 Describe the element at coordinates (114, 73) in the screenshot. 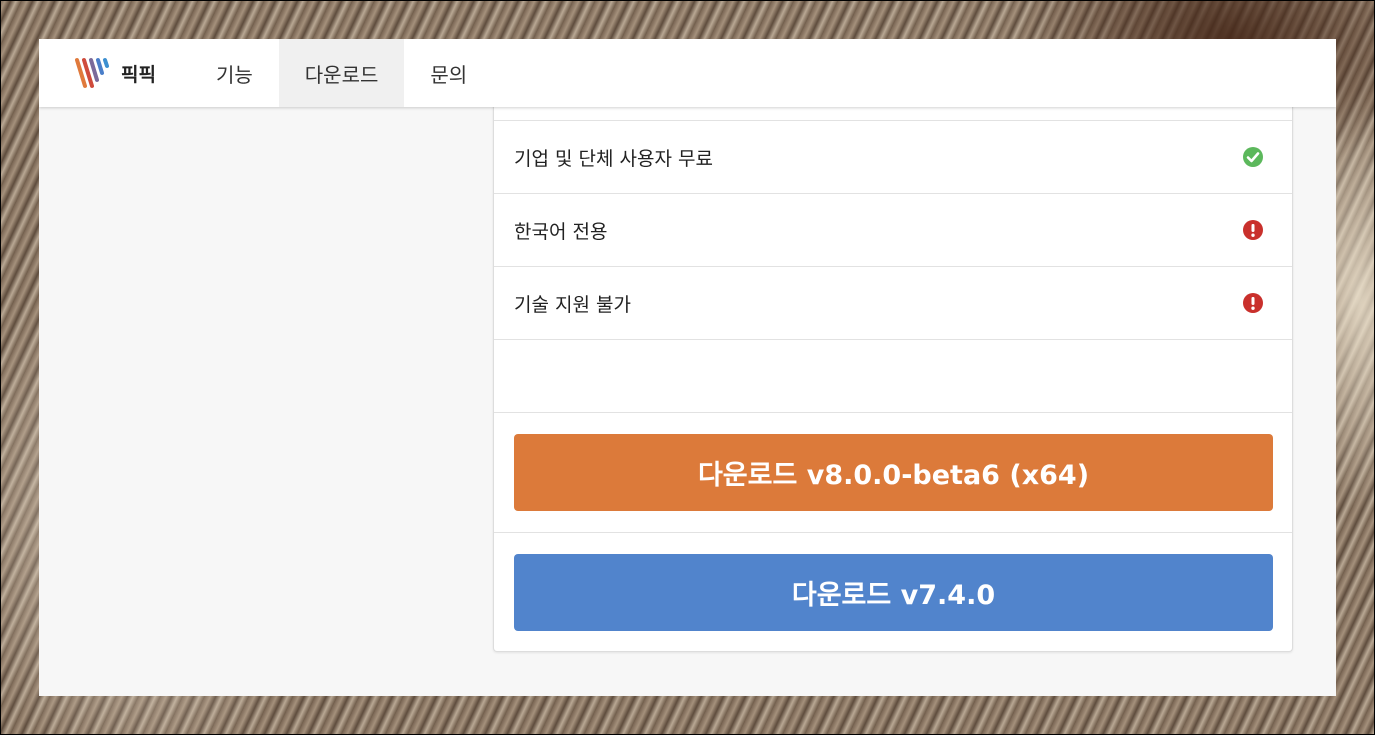

I see `brand-link: 픽픽` at that location.